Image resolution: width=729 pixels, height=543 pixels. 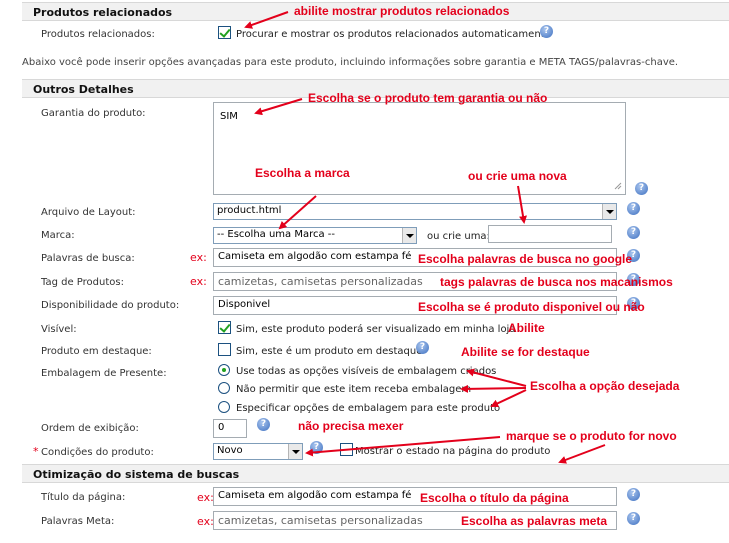 What do you see at coordinates (97, 452) in the screenshot?
I see `condition-label: Condições do produto:` at bounding box center [97, 452].